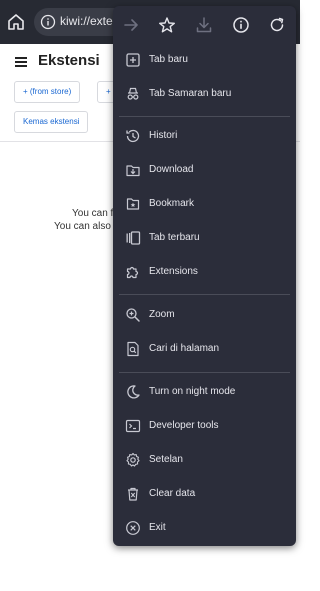  What do you see at coordinates (204, 495) in the screenshot?
I see `menu-item-clear-data: Clear data` at bounding box center [204, 495].